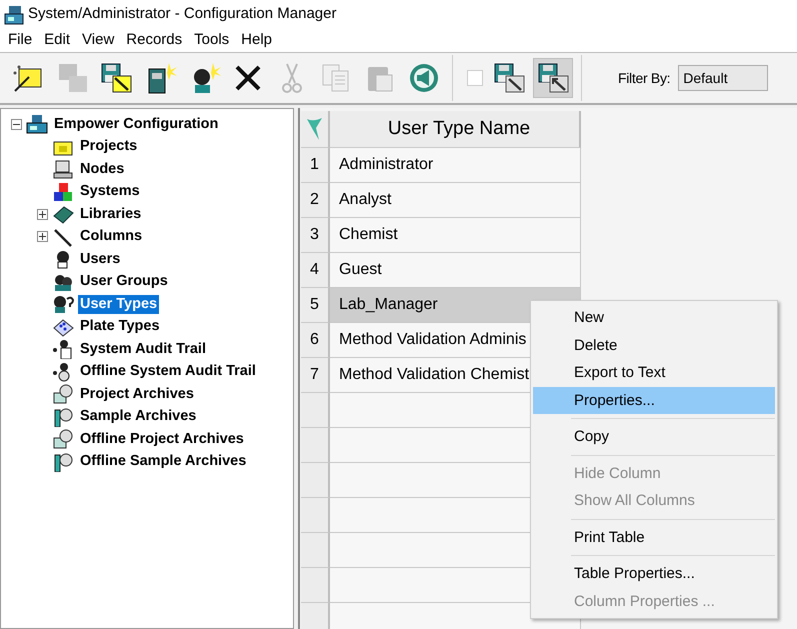 Image resolution: width=797 pixels, height=629 pixels. What do you see at coordinates (315, 200) in the screenshot?
I see `row-number: 2` at bounding box center [315, 200].